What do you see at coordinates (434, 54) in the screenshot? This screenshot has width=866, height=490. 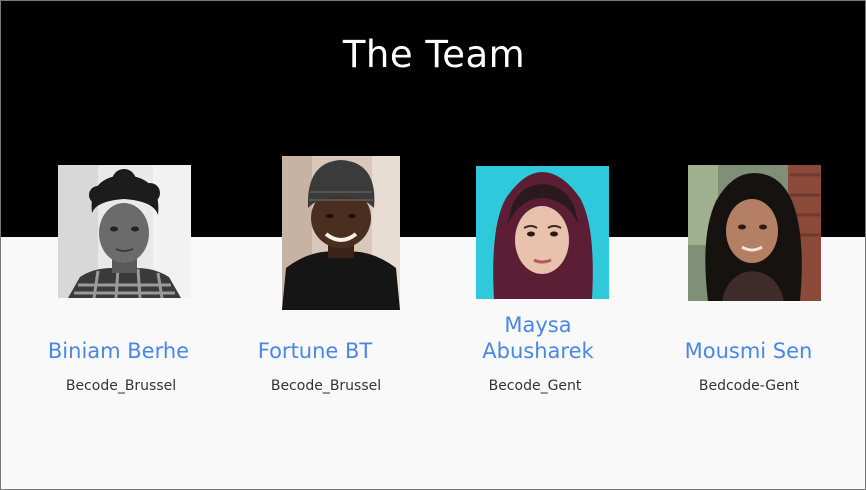 I see `page-title: The Team` at bounding box center [434, 54].